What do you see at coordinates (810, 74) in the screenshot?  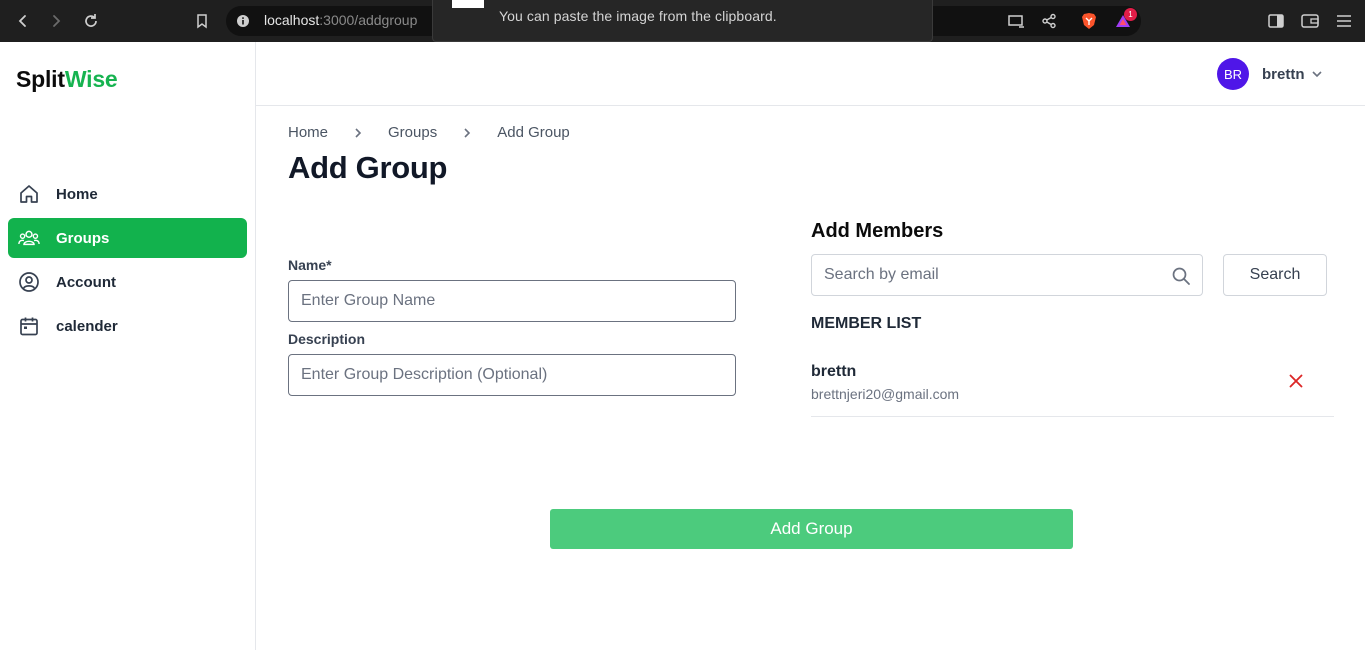 I see `top-header: BR brettn` at bounding box center [810, 74].